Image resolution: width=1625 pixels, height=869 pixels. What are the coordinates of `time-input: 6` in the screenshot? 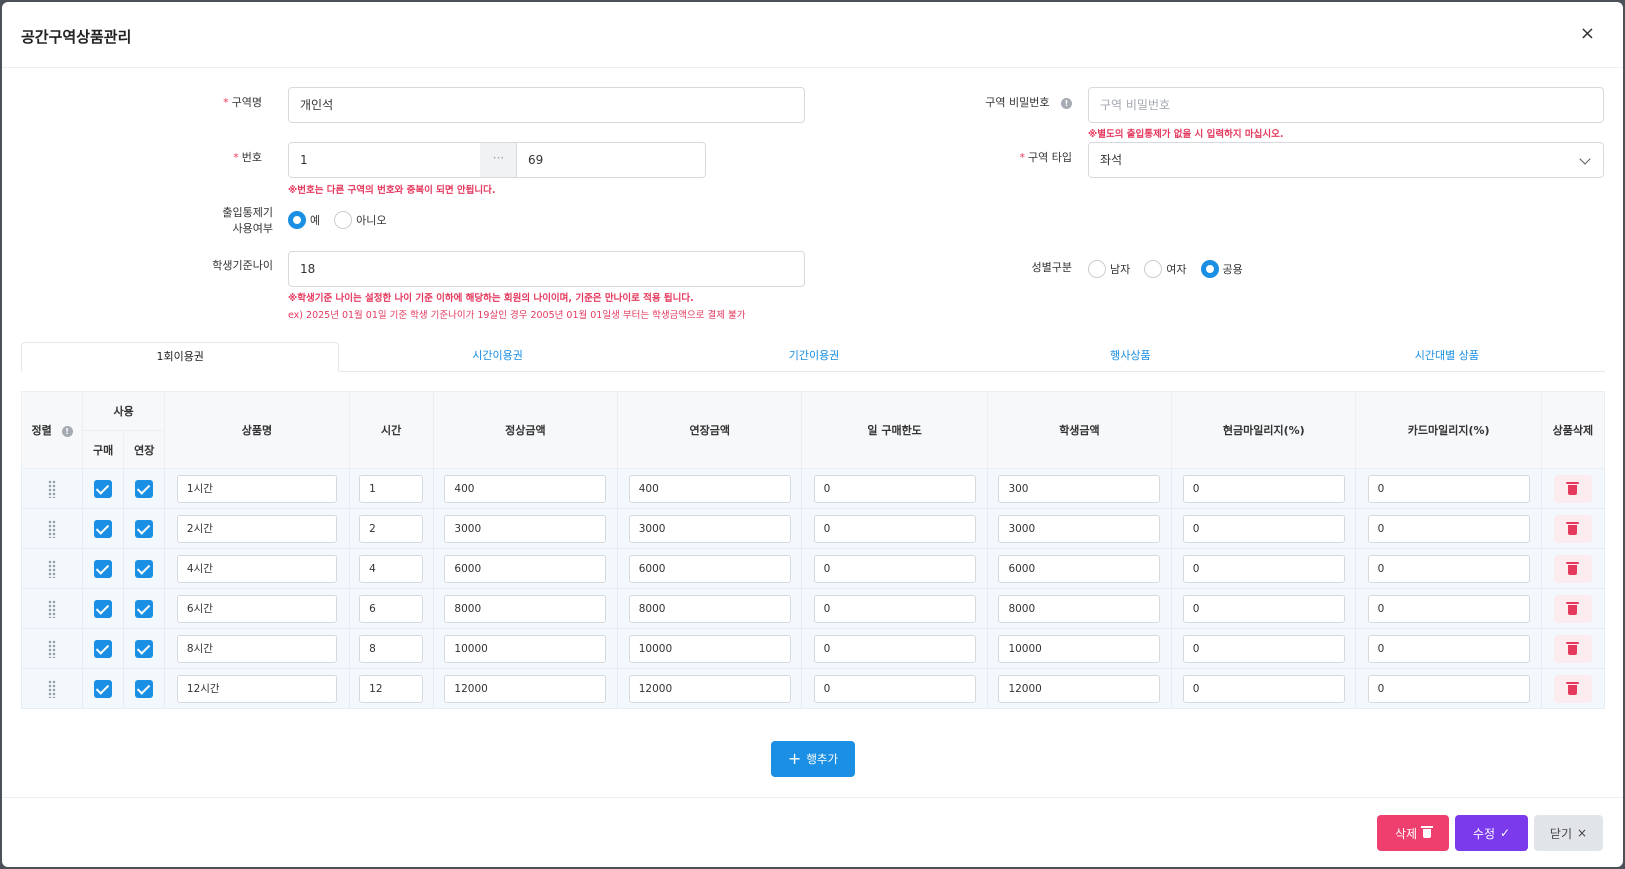 It's located at (391, 608).